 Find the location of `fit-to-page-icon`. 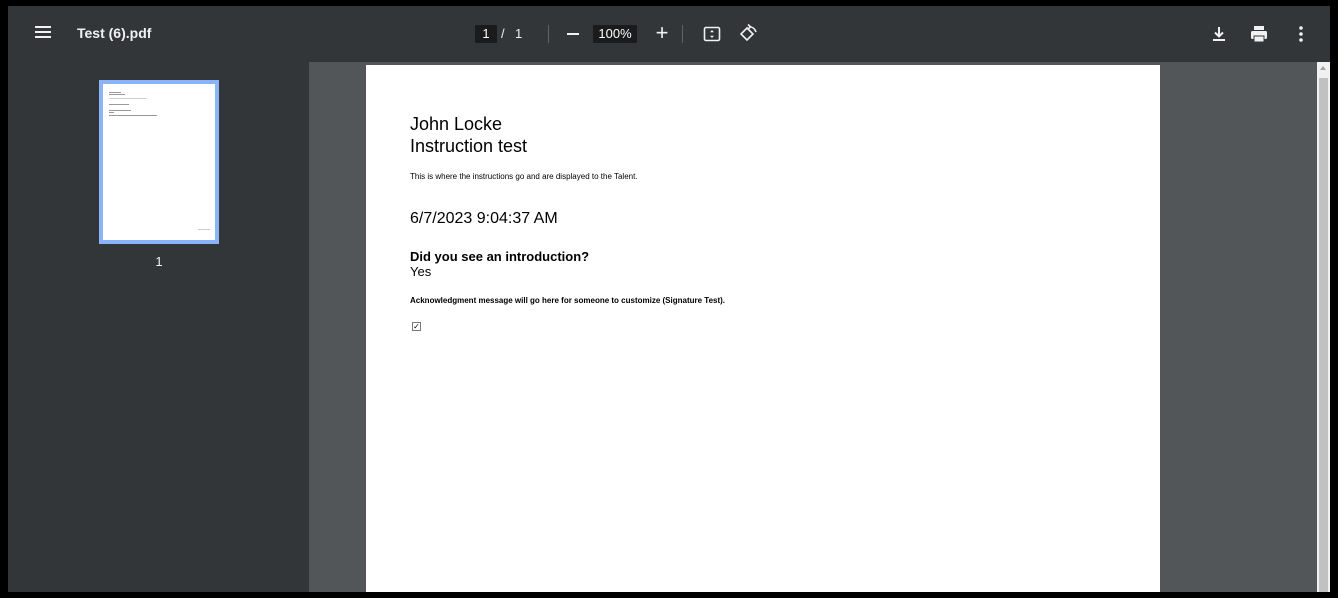

fit-to-page-icon is located at coordinates (712, 34).